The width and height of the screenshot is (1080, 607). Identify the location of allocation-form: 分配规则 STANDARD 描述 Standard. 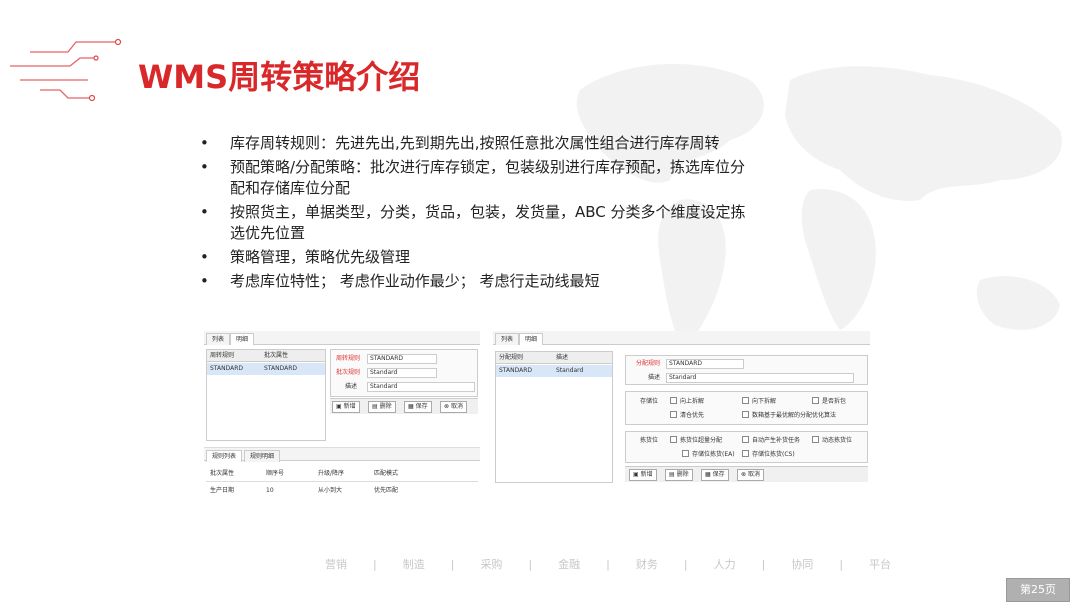
(746, 370).